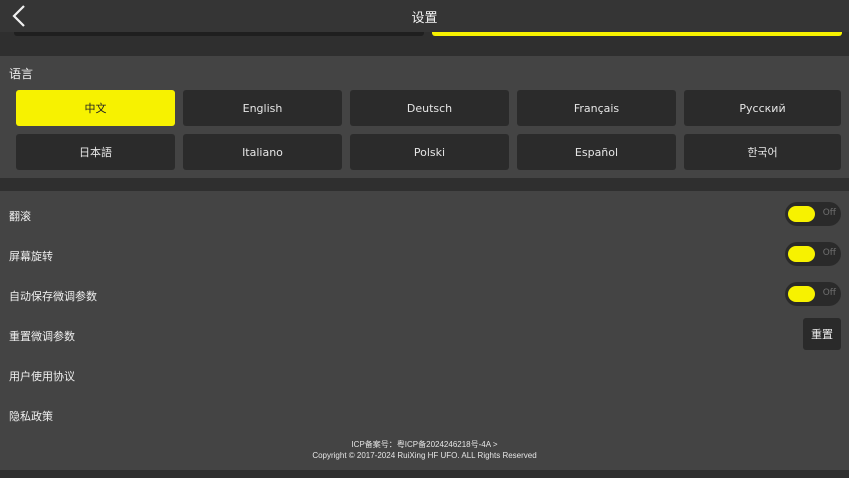 This screenshot has width=849, height=478. Describe the element at coordinates (95, 108) in the screenshot. I see `language-option-chinese: 中文` at that location.